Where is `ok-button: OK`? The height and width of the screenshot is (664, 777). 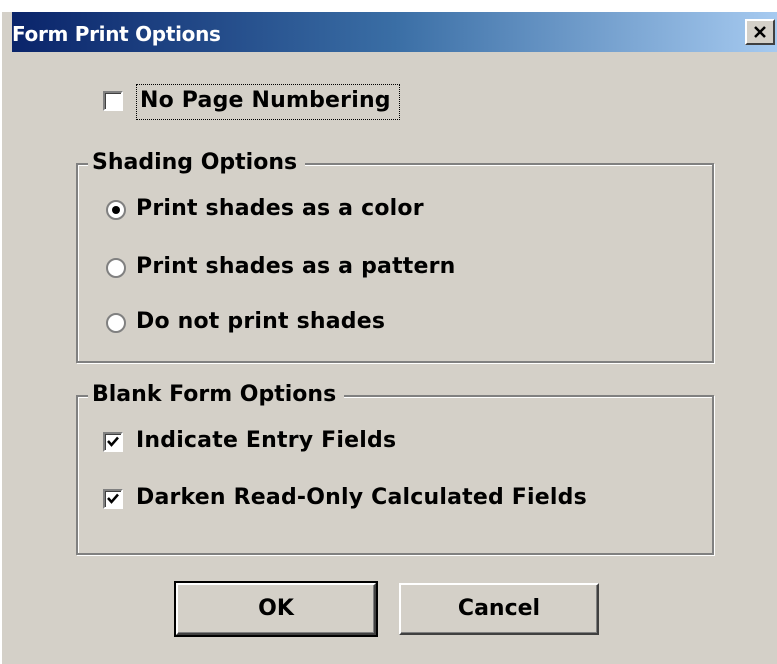
ok-button: OK is located at coordinates (276, 609).